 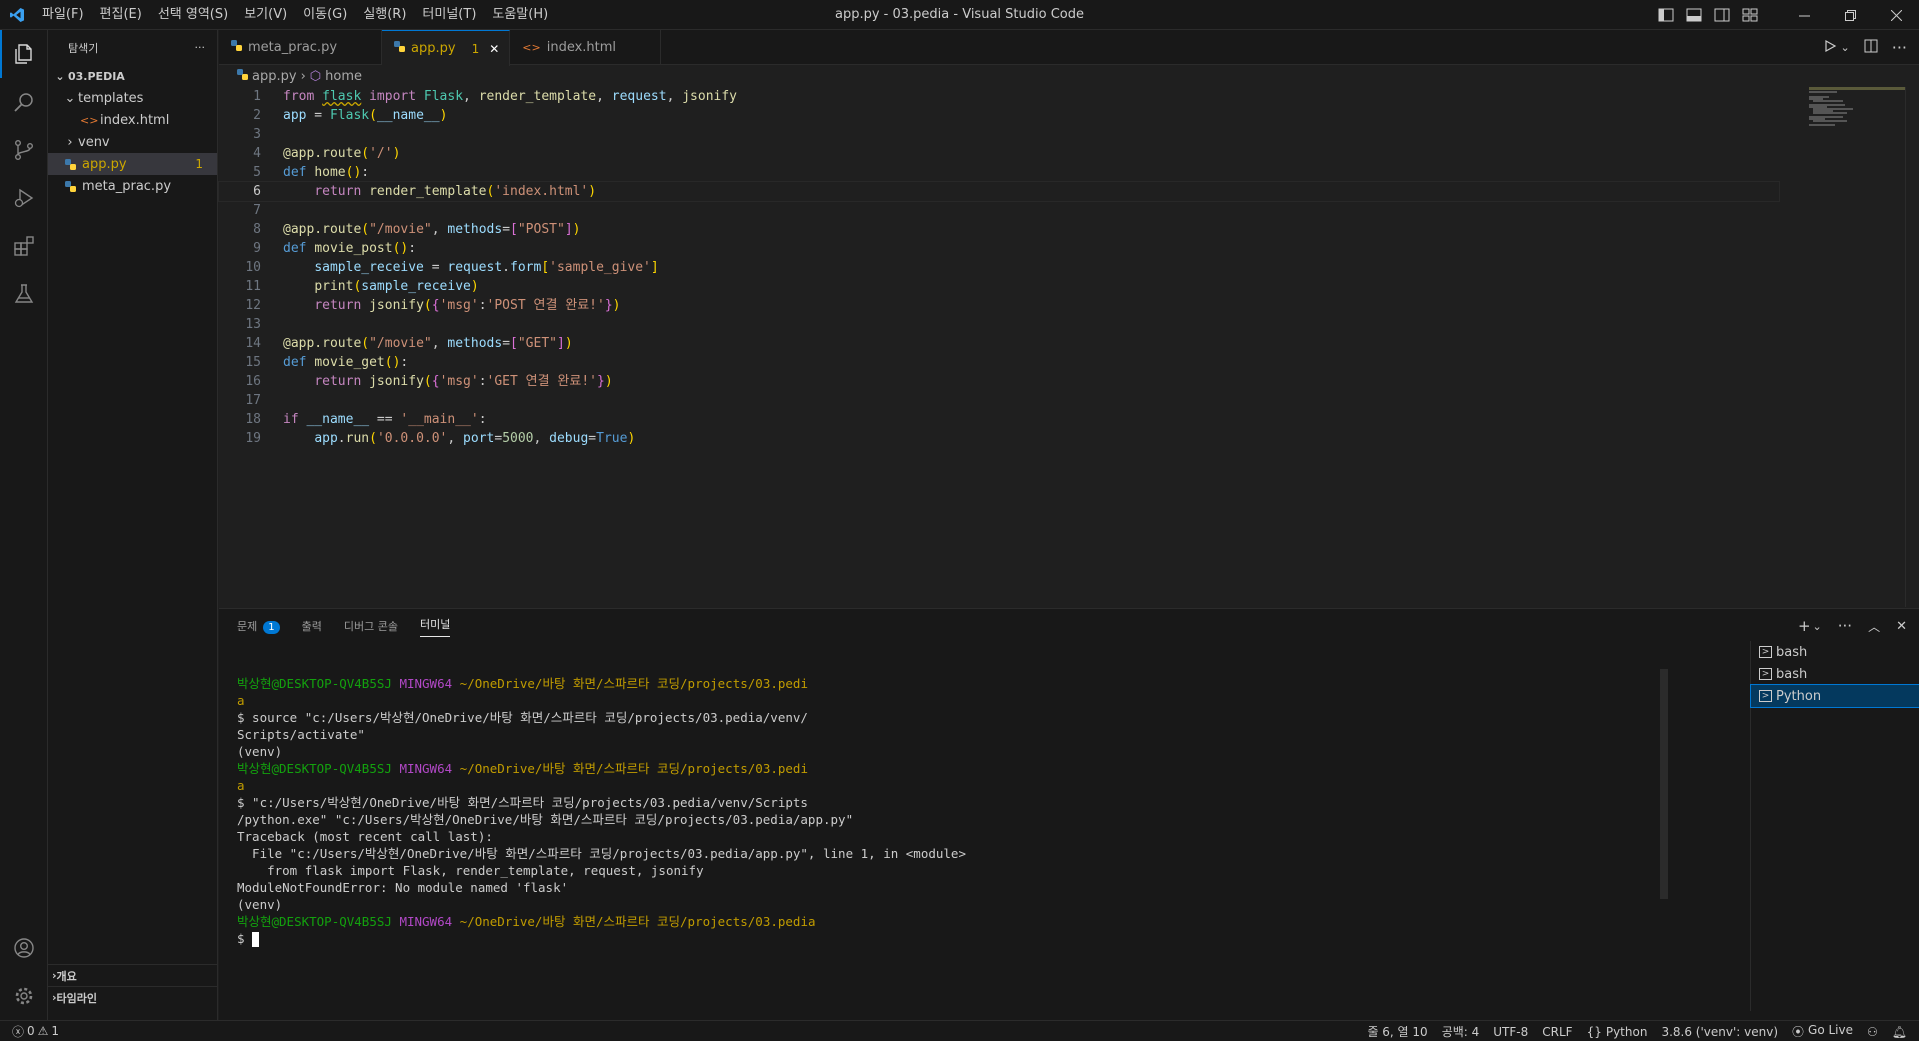 I want to click on tab-meta-prac-py: meta_prac.py, so click(x=301, y=47).